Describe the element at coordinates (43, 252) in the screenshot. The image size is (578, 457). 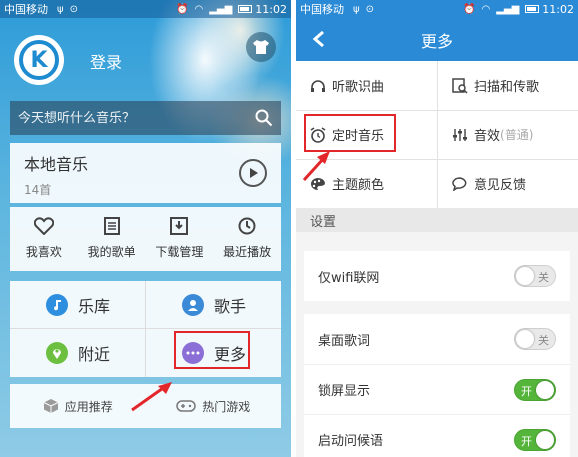
I see `quick-link-label: 我喜欢` at that location.